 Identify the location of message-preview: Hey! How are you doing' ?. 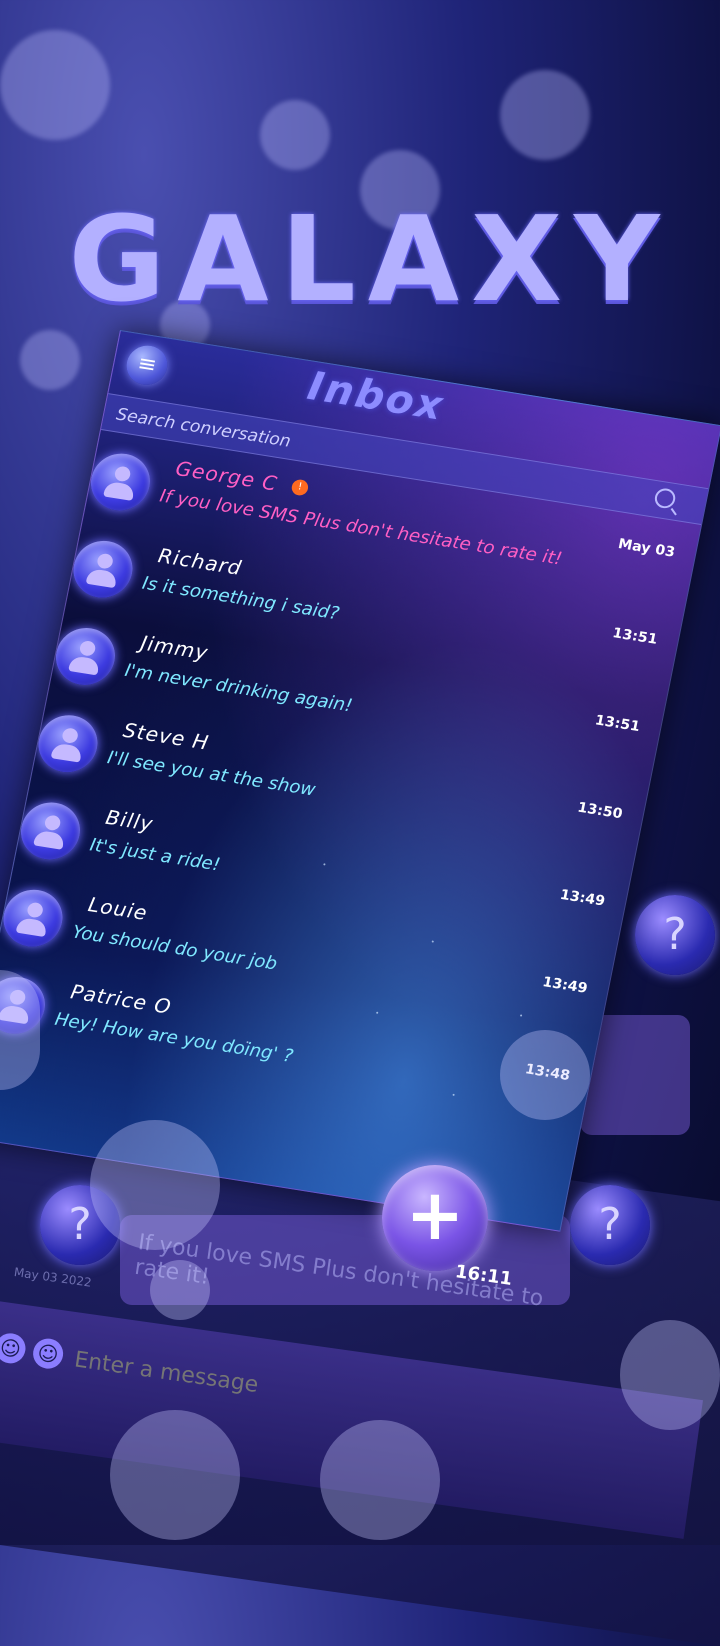
(173, 1038).